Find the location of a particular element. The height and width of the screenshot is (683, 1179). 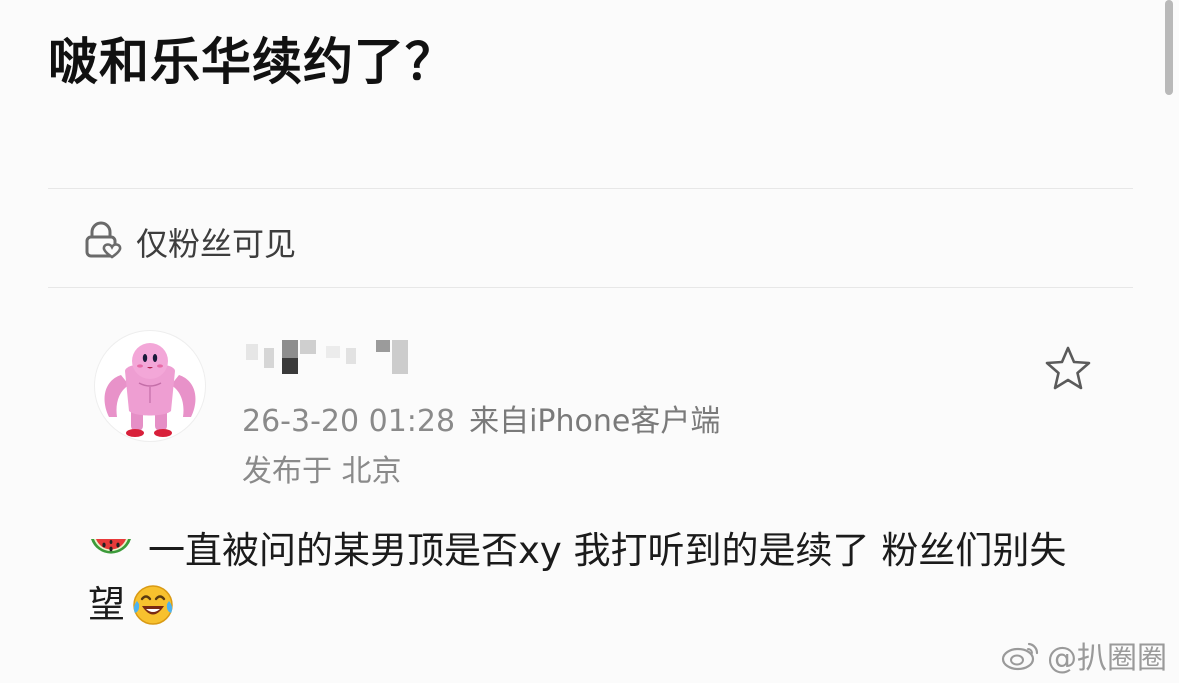

watermelon-emoji is located at coordinates (111, 551).